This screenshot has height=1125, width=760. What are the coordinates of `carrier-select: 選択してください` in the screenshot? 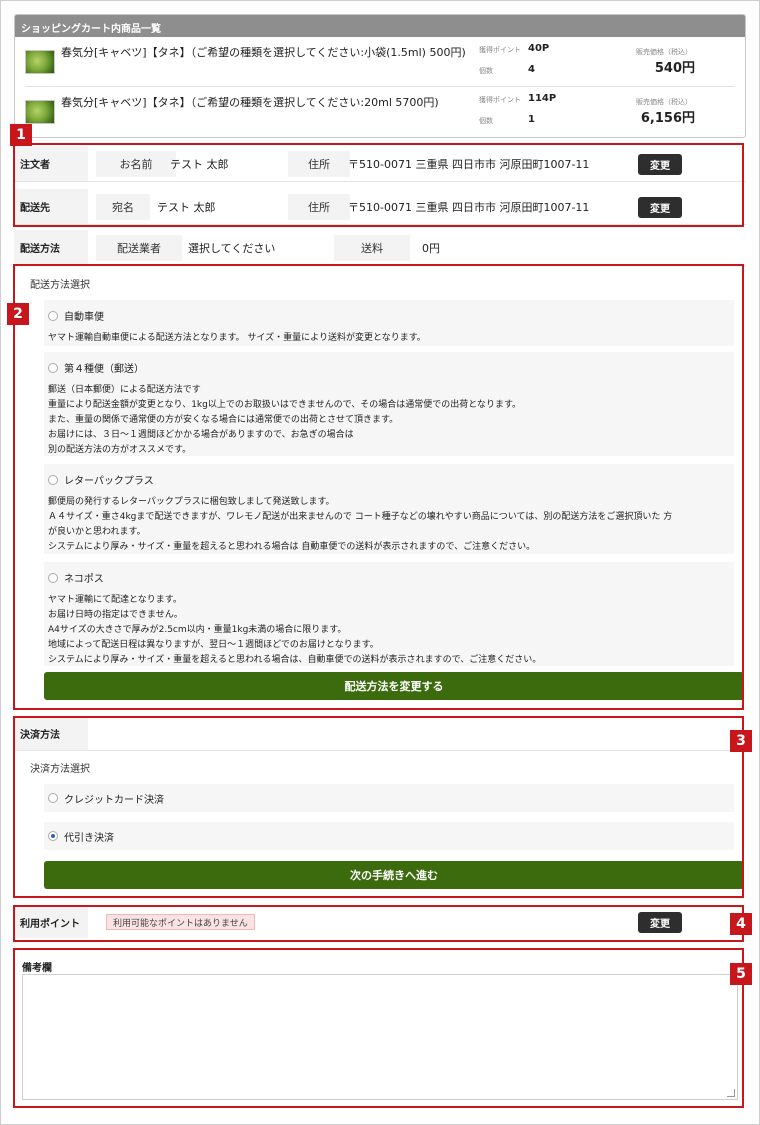 It's located at (231, 248).